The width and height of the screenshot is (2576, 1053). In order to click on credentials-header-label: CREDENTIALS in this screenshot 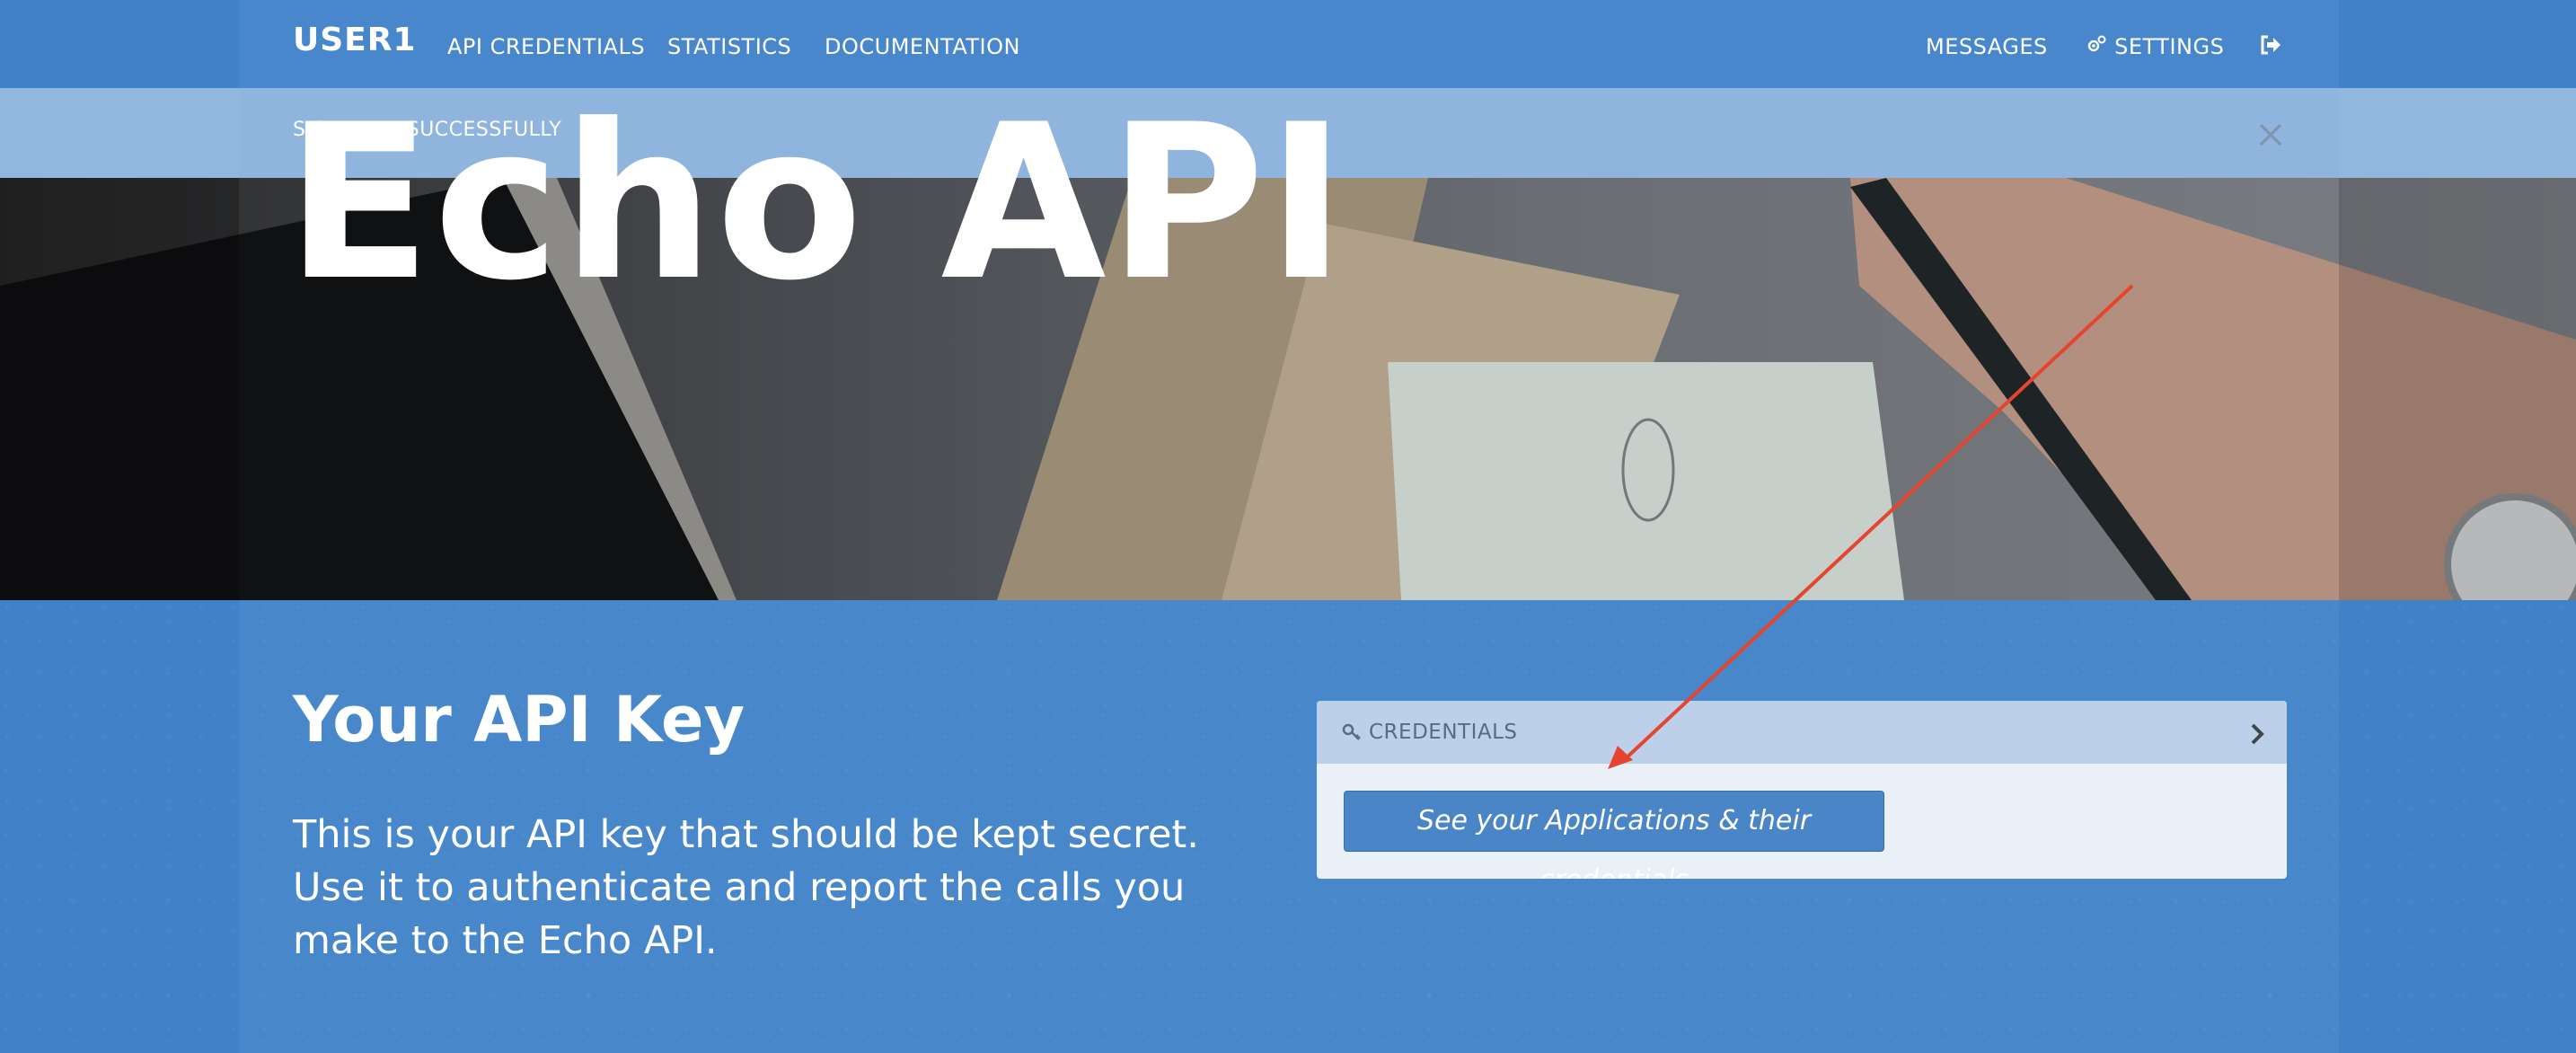, I will do `click(1443, 733)`.